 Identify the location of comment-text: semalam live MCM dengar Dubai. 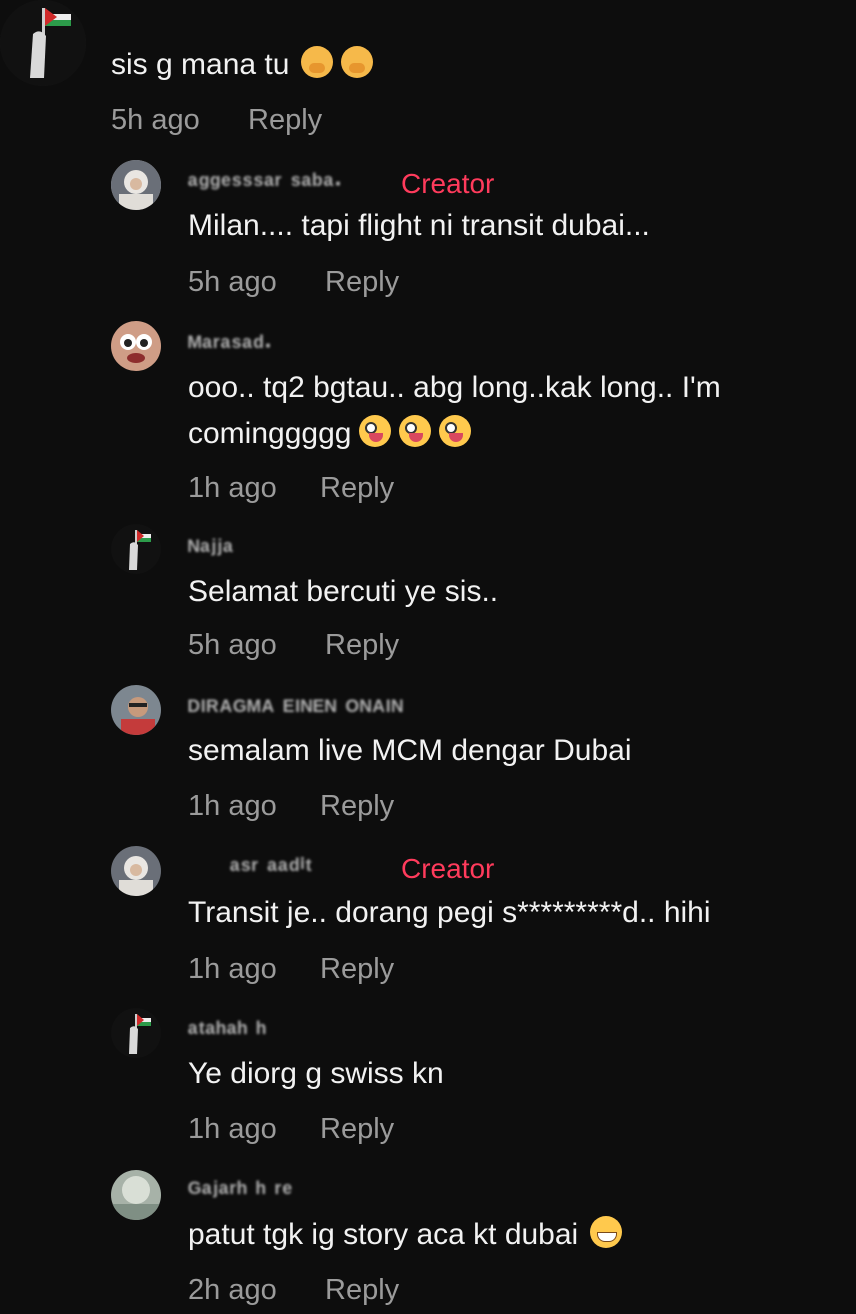
(410, 750).